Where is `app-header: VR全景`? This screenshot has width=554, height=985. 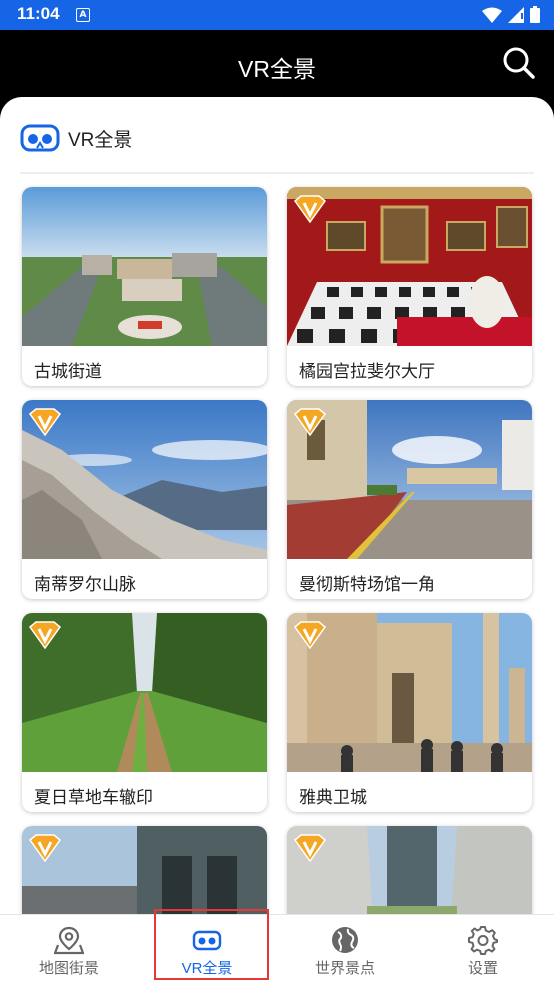
app-header: VR全景 is located at coordinates (277, 64).